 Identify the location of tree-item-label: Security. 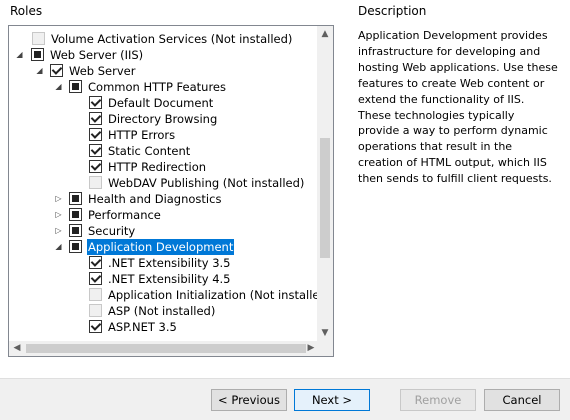
(112, 231).